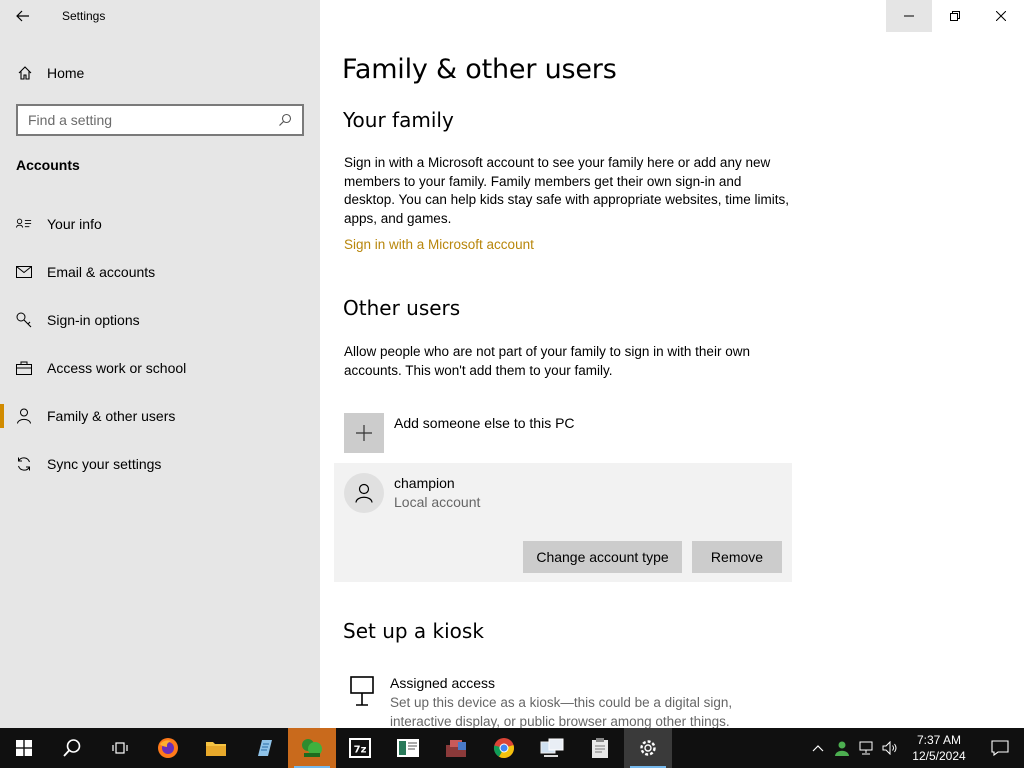 This screenshot has height=768, width=1024. Describe the element at coordinates (24, 224) in the screenshot. I see `person-card-icon` at that location.